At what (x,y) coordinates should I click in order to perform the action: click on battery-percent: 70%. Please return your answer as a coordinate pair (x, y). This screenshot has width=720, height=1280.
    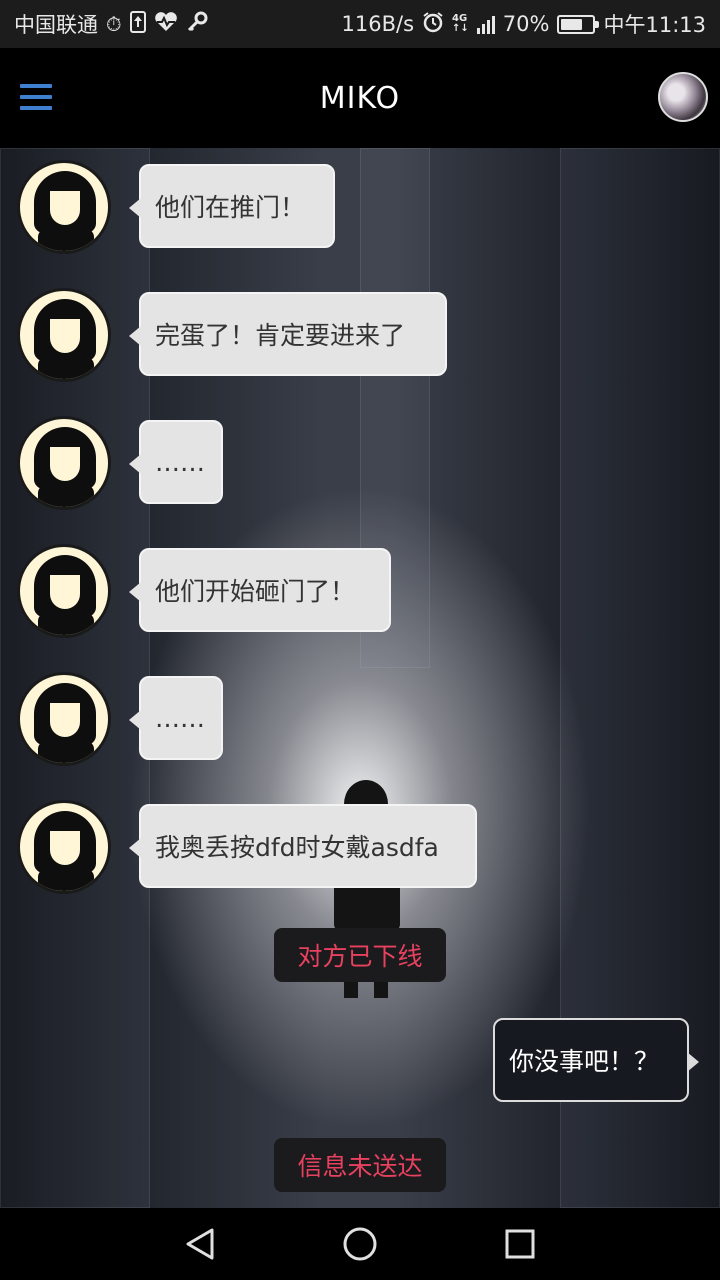
    Looking at the image, I should click on (526, 24).